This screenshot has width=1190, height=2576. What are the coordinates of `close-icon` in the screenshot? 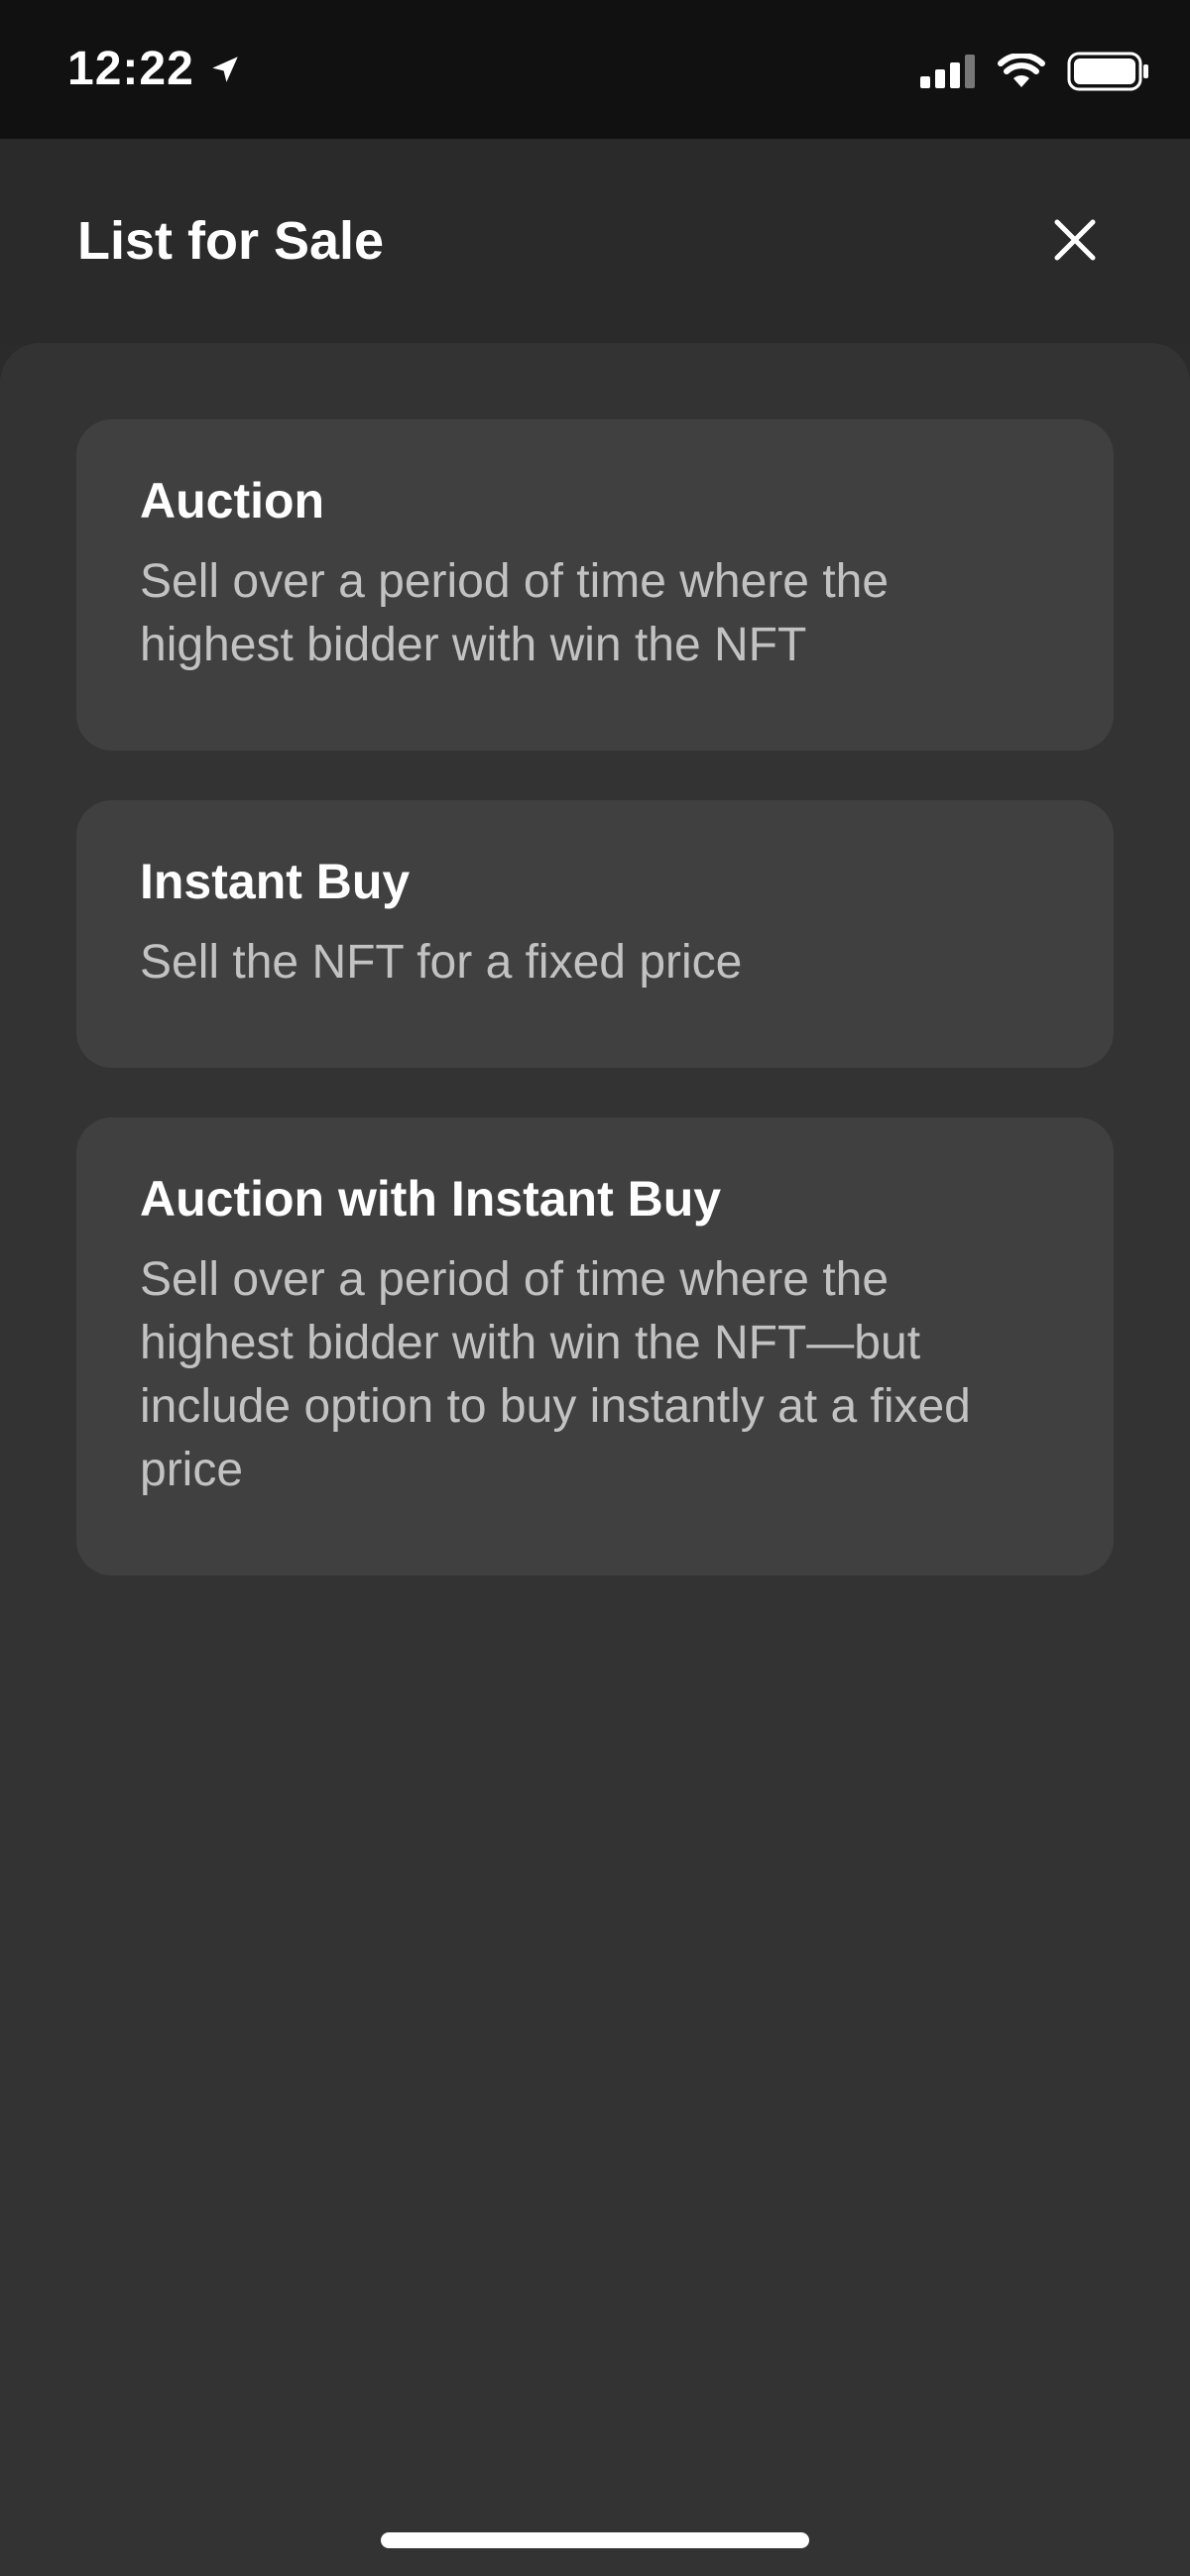 It's located at (1075, 240).